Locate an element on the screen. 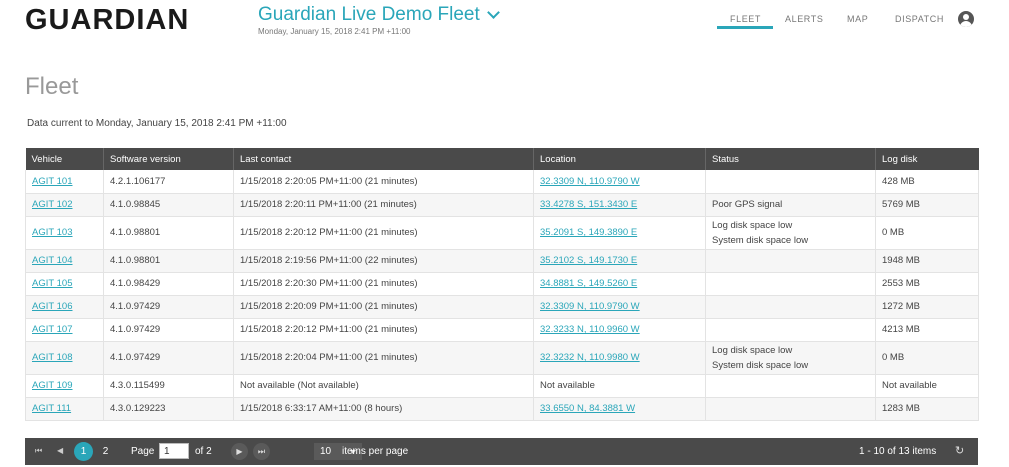 The width and height of the screenshot is (1009, 467). cell-software-version: 4.1.0.98801 is located at coordinates (168, 261).